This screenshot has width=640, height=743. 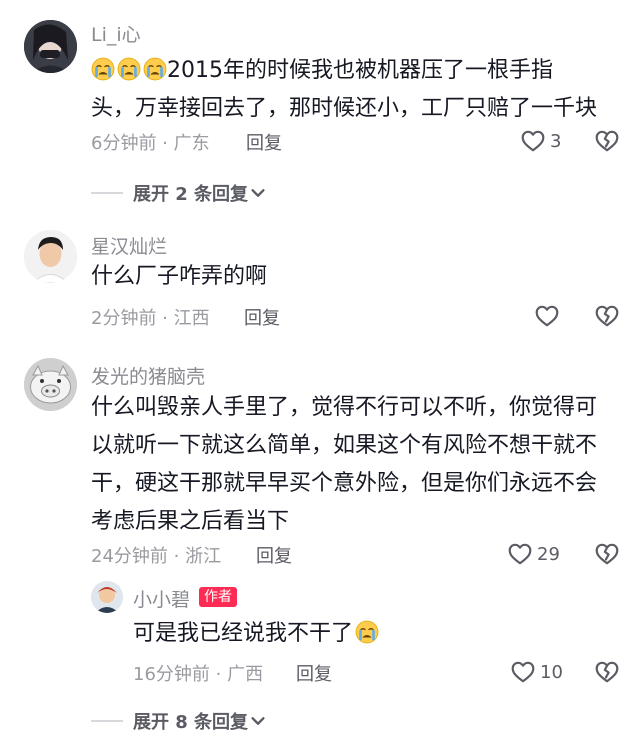 What do you see at coordinates (191, 722) in the screenshot?
I see `expand-replies-label: 展开 8 条回复` at bounding box center [191, 722].